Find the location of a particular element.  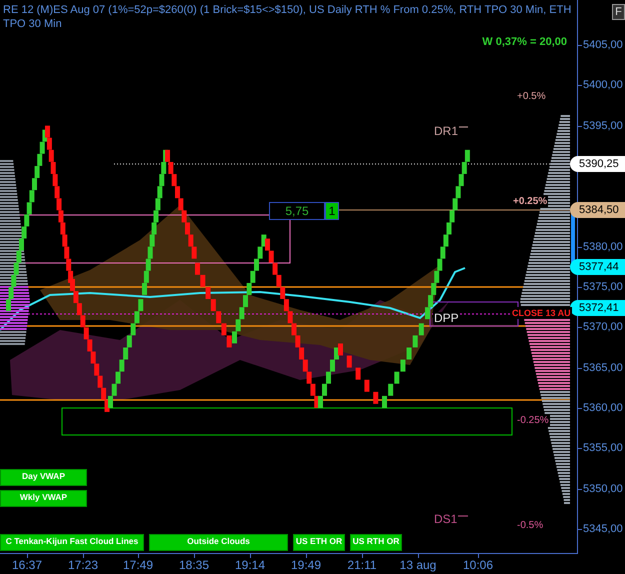

price-axis-label: 5365,00 is located at coordinates (603, 367).